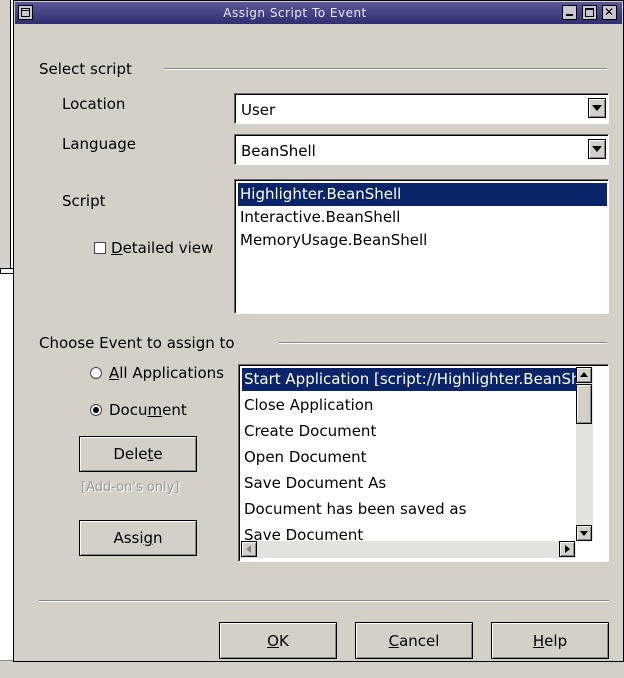 This screenshot has width=624, height=678. I want to click on scroll-right-icon, so click(567, 549).